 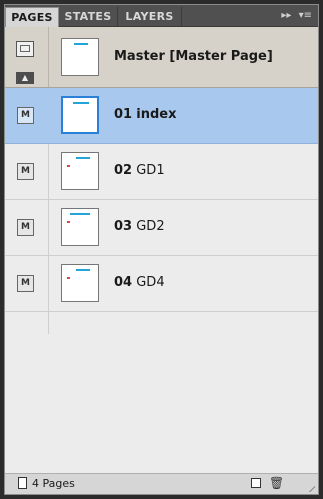 What do you see at coordinates (80, 57) in the screenshot?
I see `master-thumbnail` at bounding box center [80, 57].